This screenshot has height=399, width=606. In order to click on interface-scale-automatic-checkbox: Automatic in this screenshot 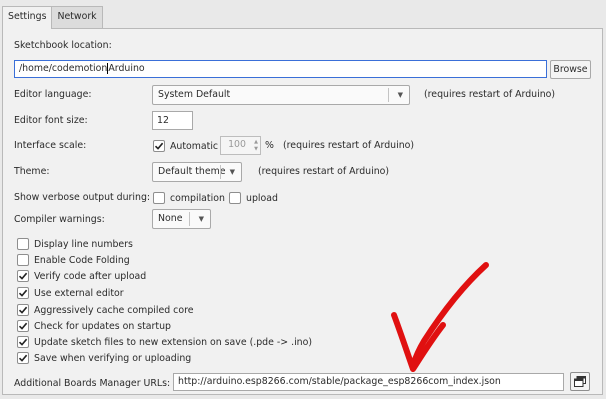, I will do `click(185, 146)`.